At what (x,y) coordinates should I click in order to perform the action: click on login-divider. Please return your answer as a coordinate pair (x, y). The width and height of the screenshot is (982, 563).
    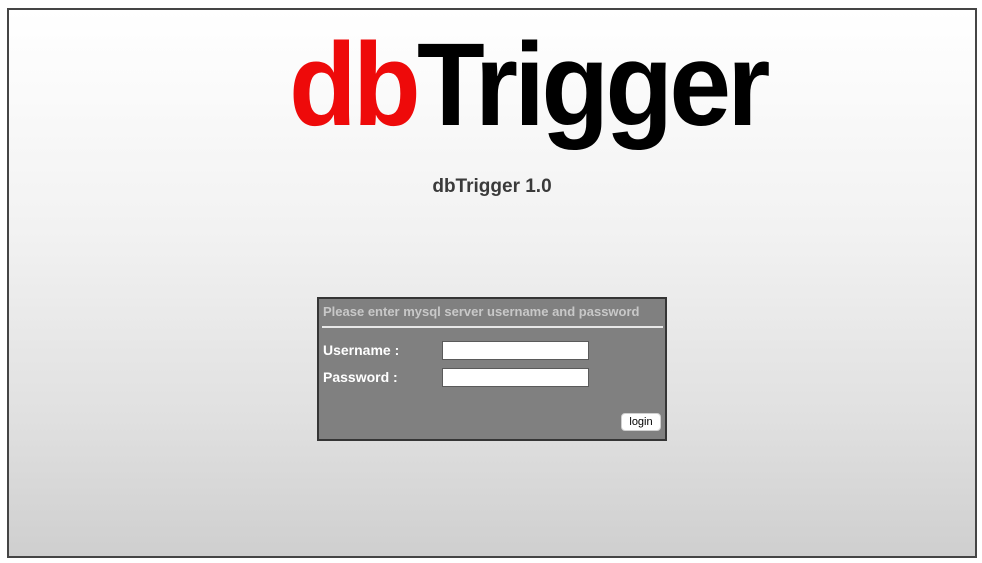
    Looking at the image, I should click on (492, 327).